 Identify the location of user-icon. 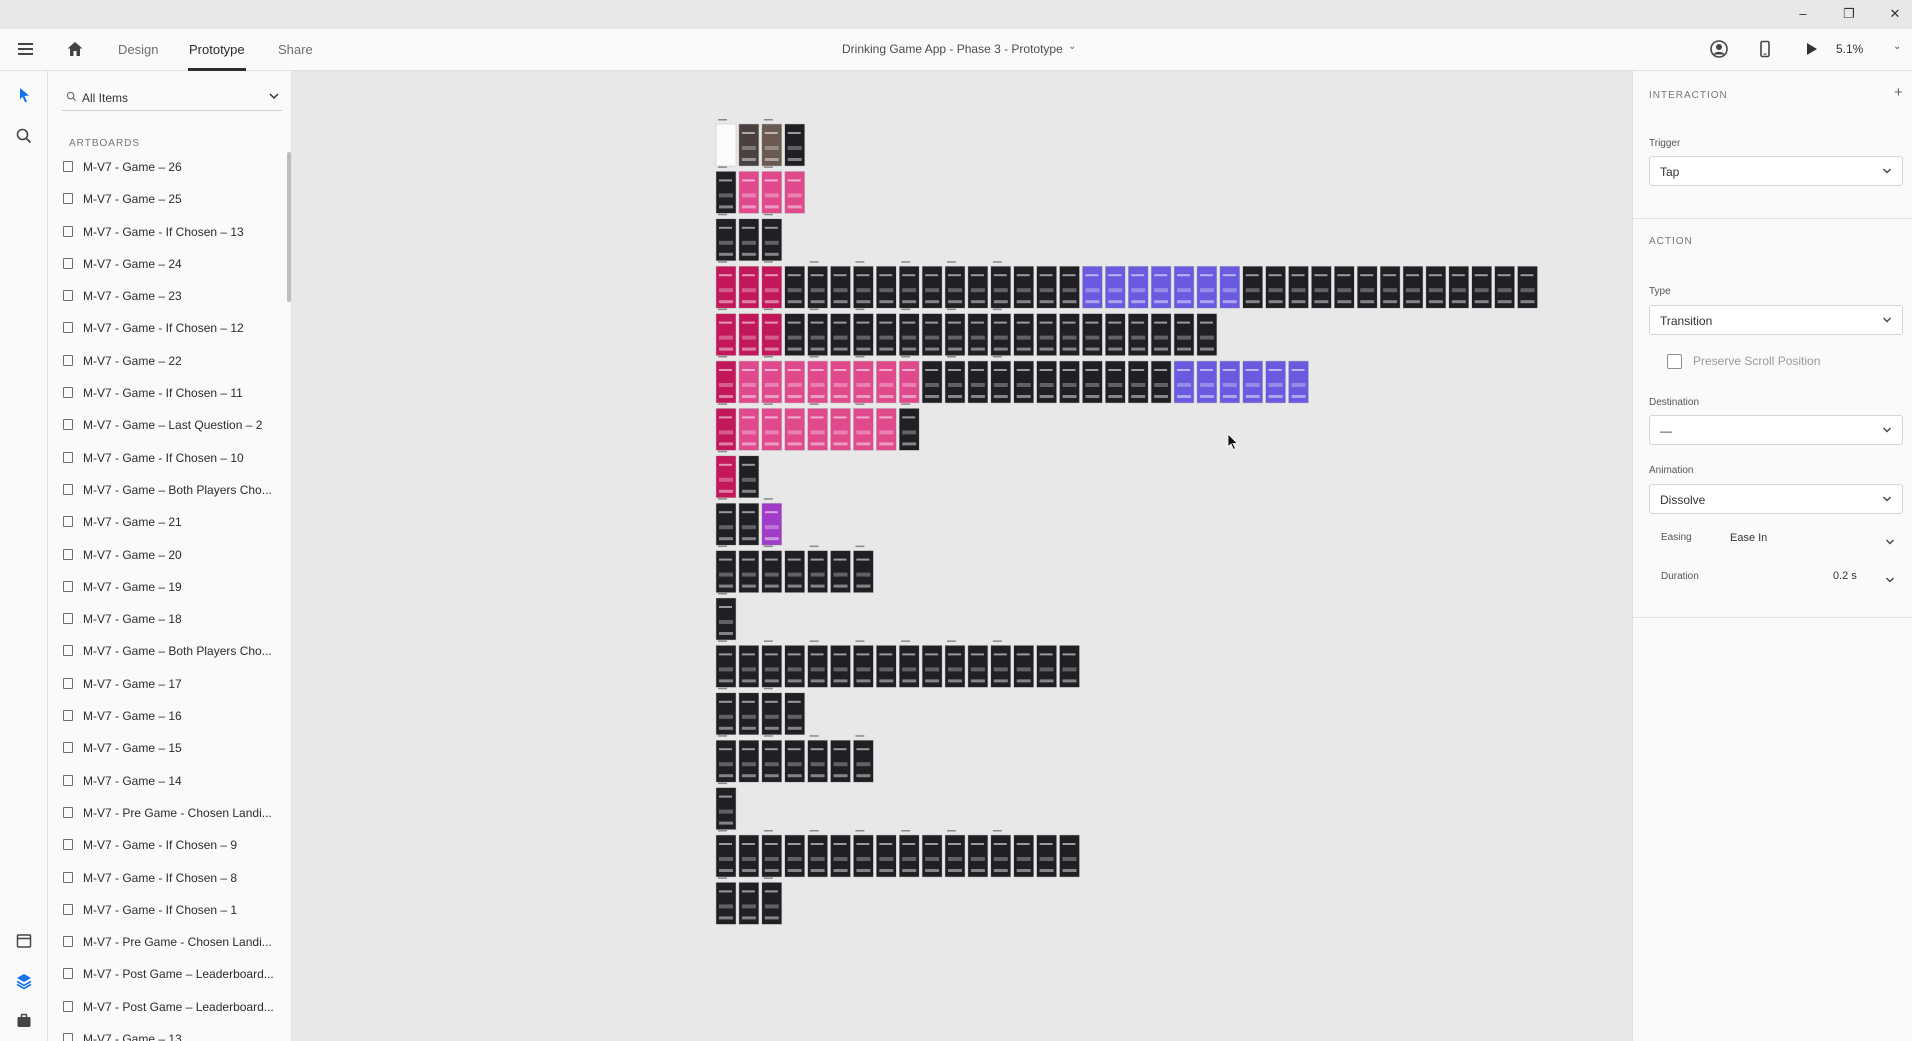
(1719, 49).